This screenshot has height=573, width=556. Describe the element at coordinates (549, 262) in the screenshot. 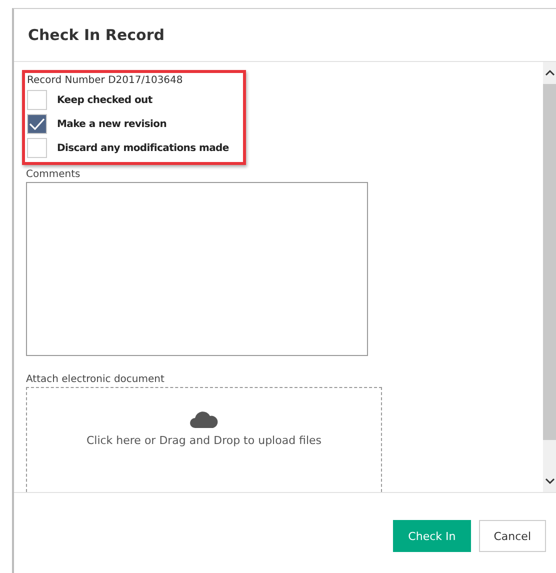

I see `scroll-thumb` at that location.